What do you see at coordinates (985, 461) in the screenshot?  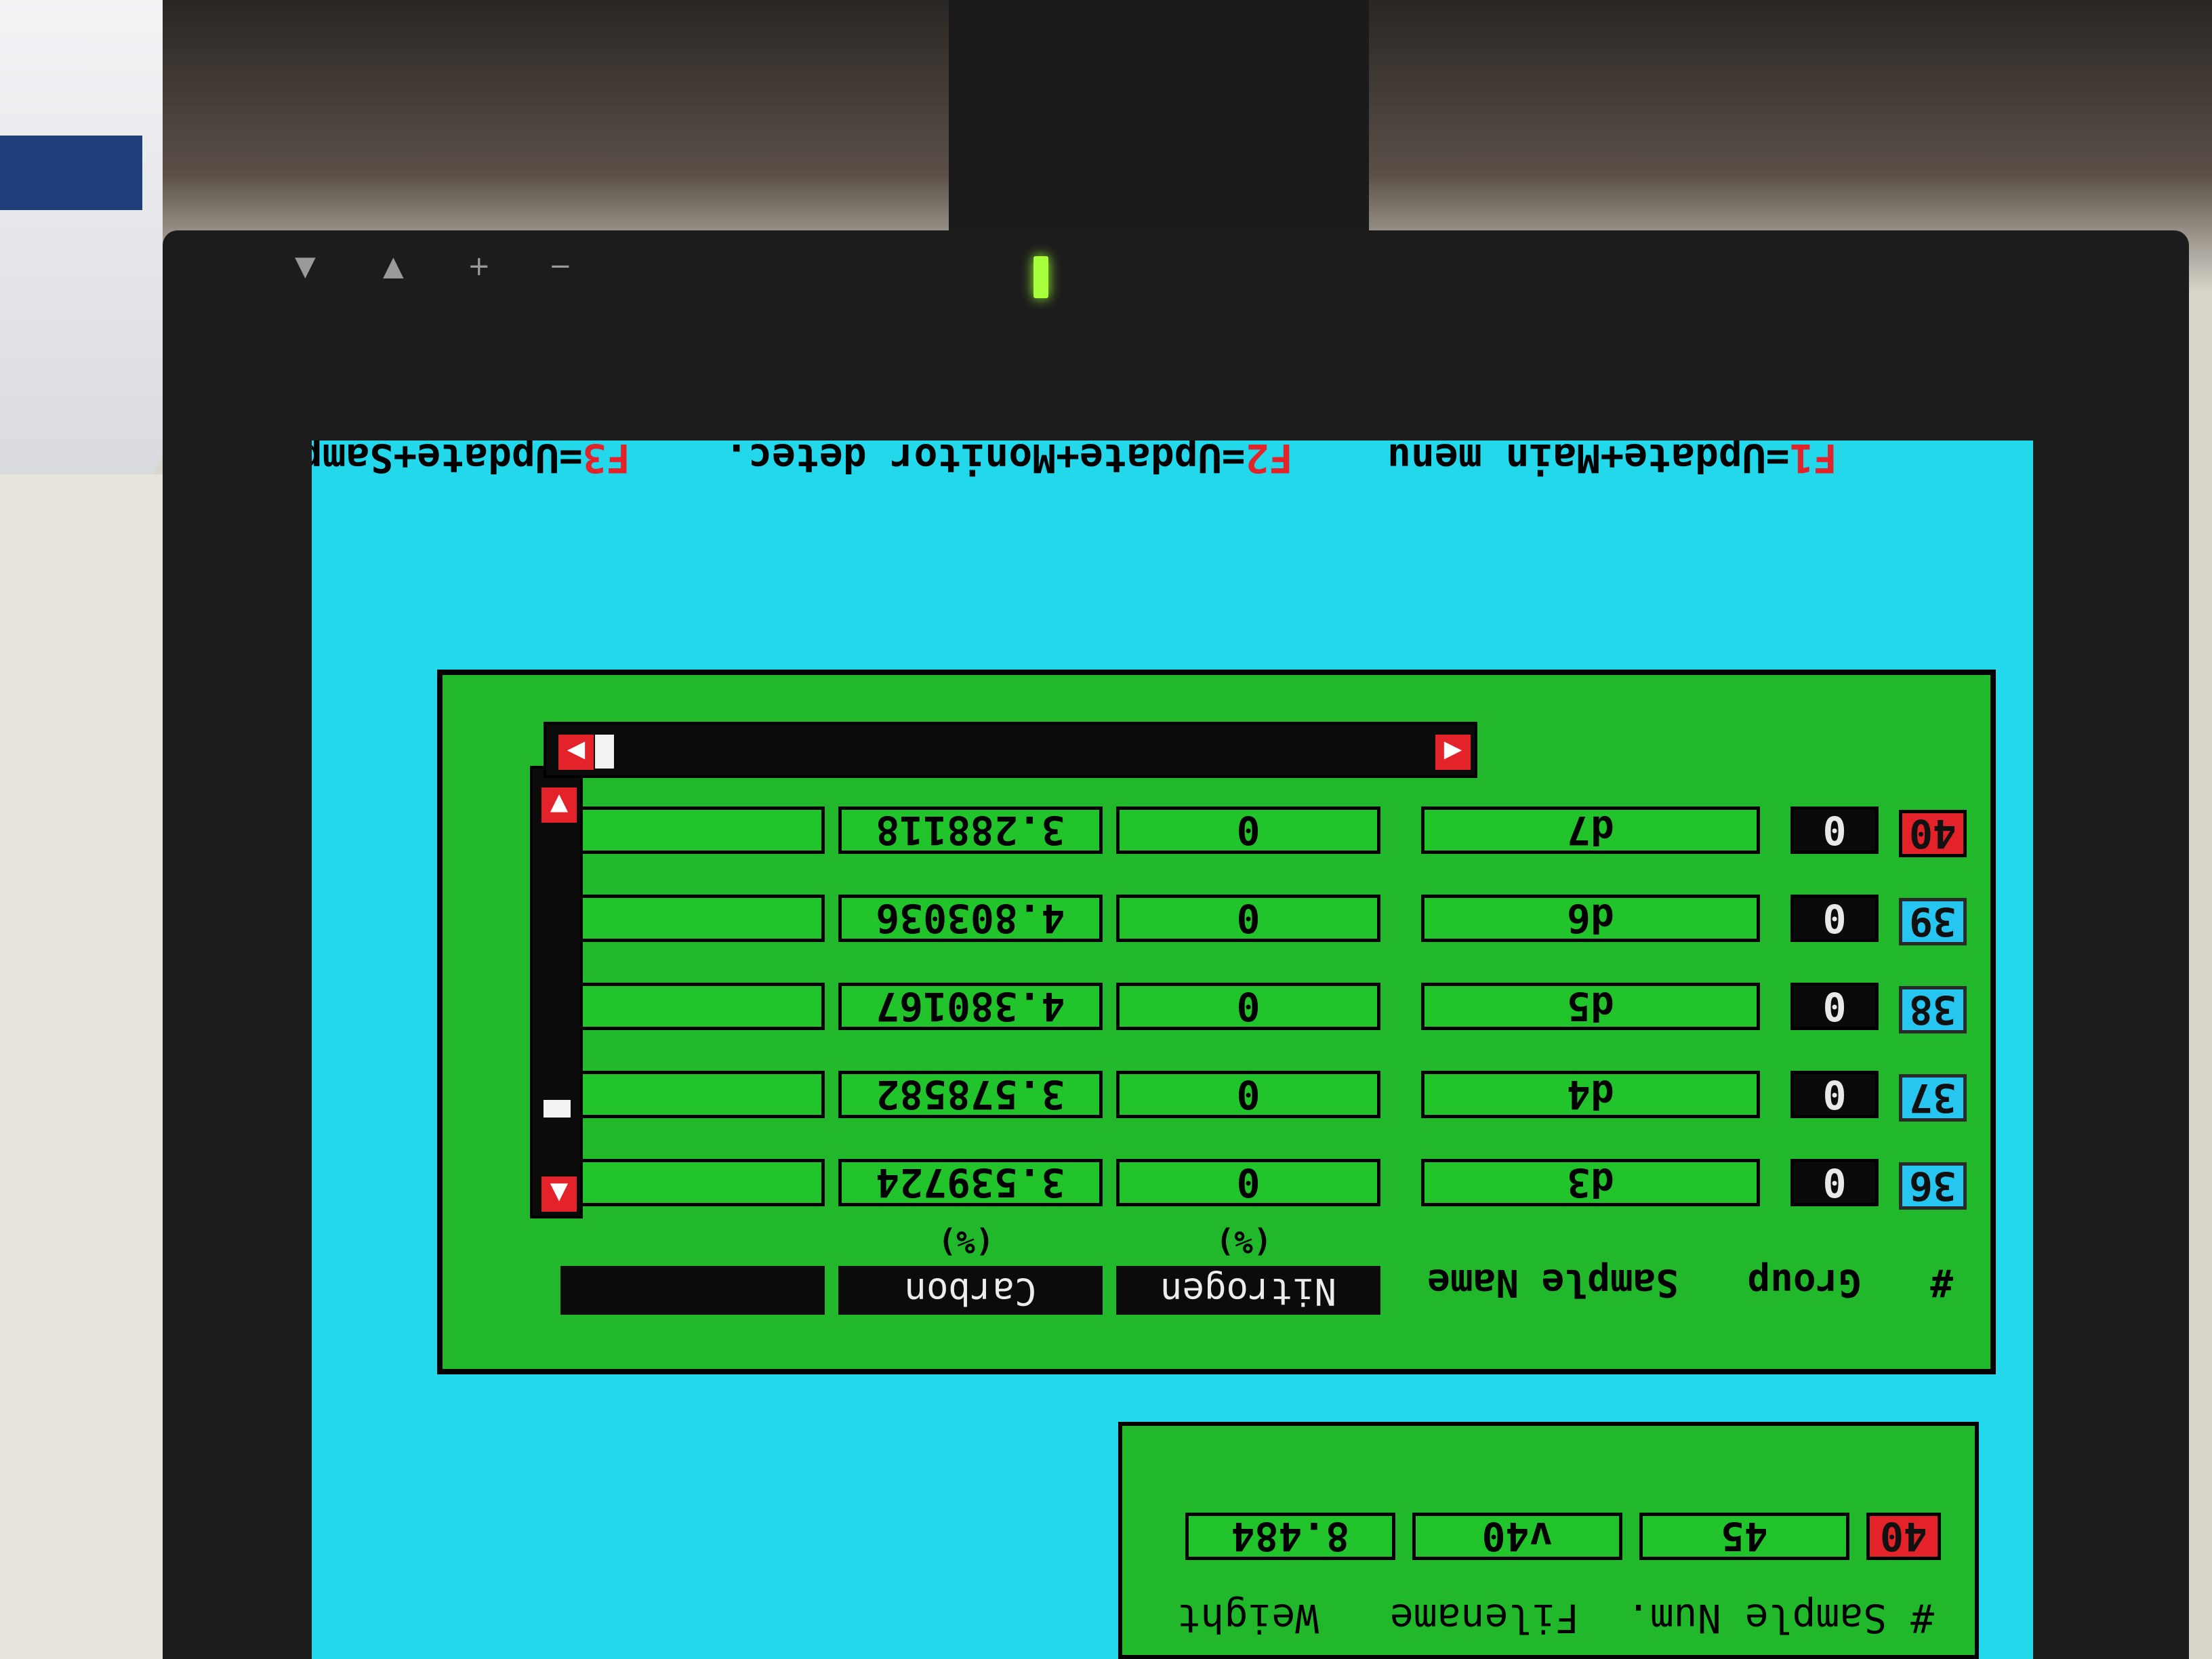 I see `f2-description: =Update+Monitor detec.` at bounding box center [985, 461].